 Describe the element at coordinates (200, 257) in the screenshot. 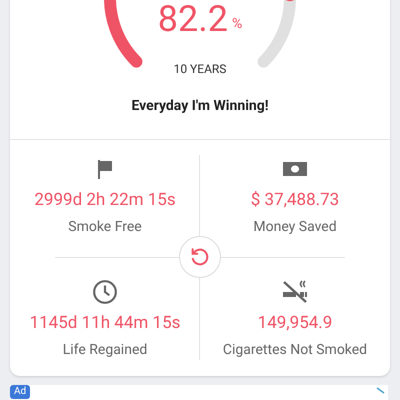

I see `refresh-icon` at that location.